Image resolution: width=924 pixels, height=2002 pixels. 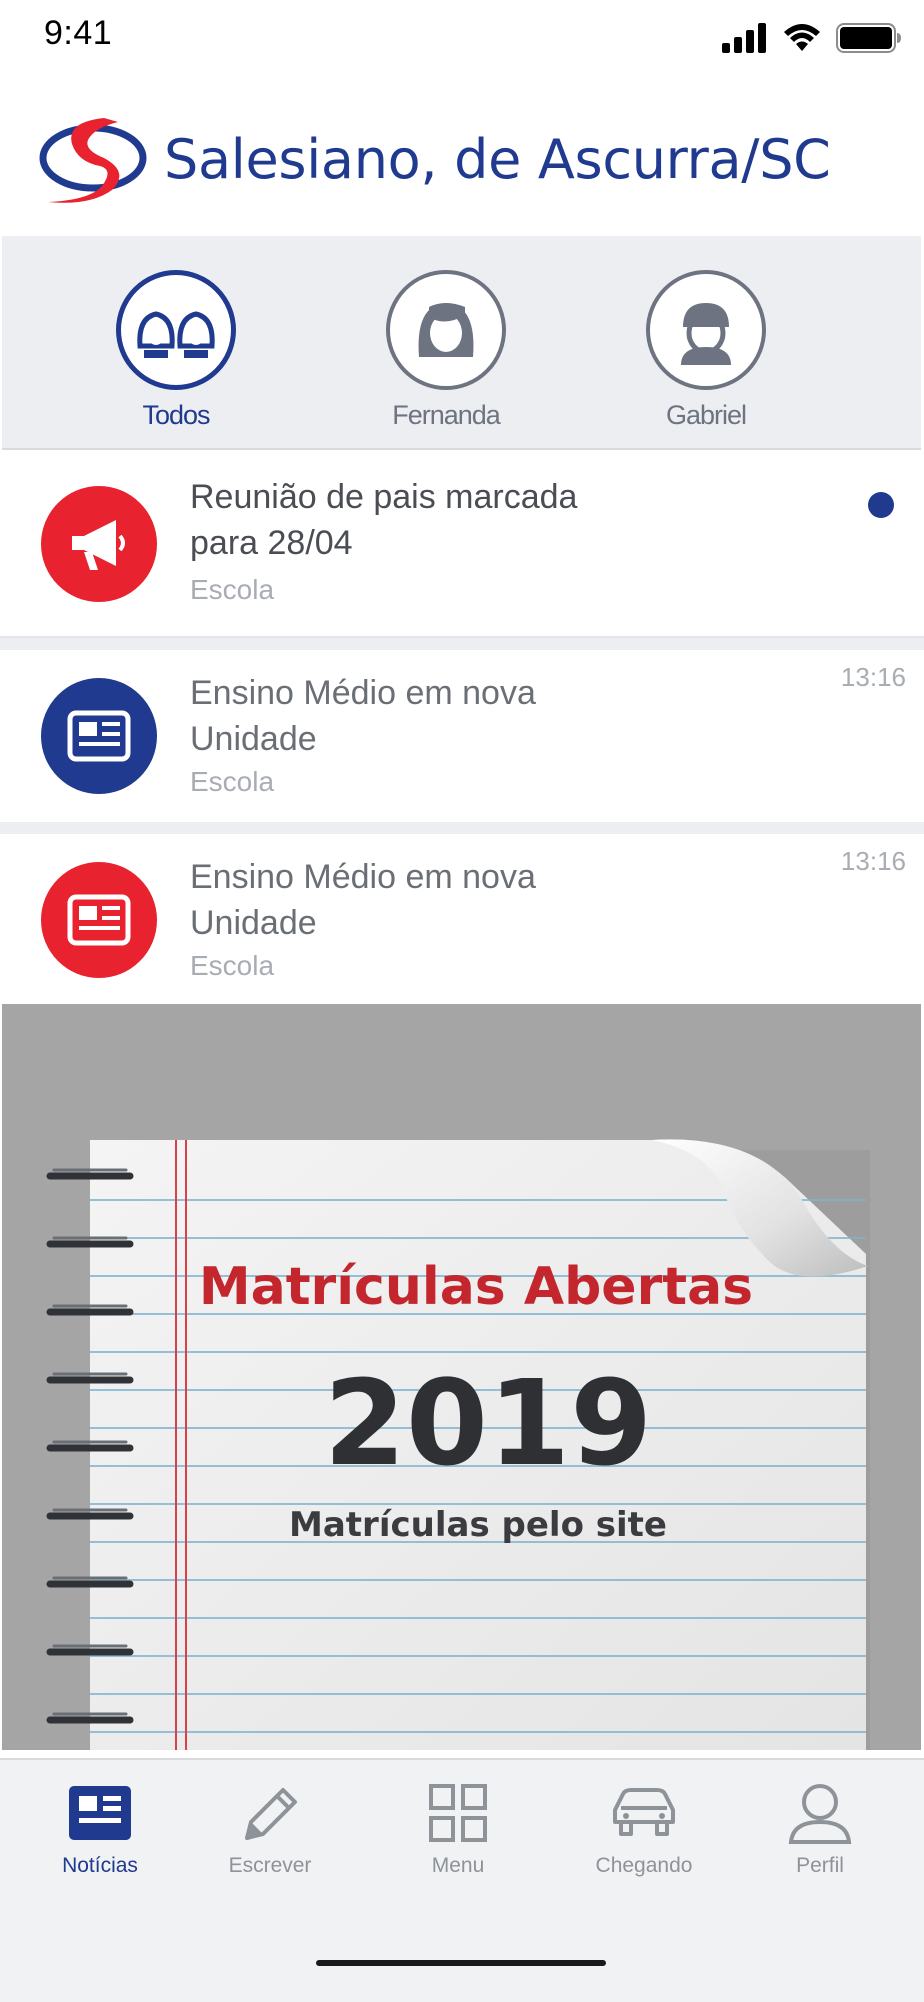 I want to click on profile-todos: Todos, so click(x=176, y=355).